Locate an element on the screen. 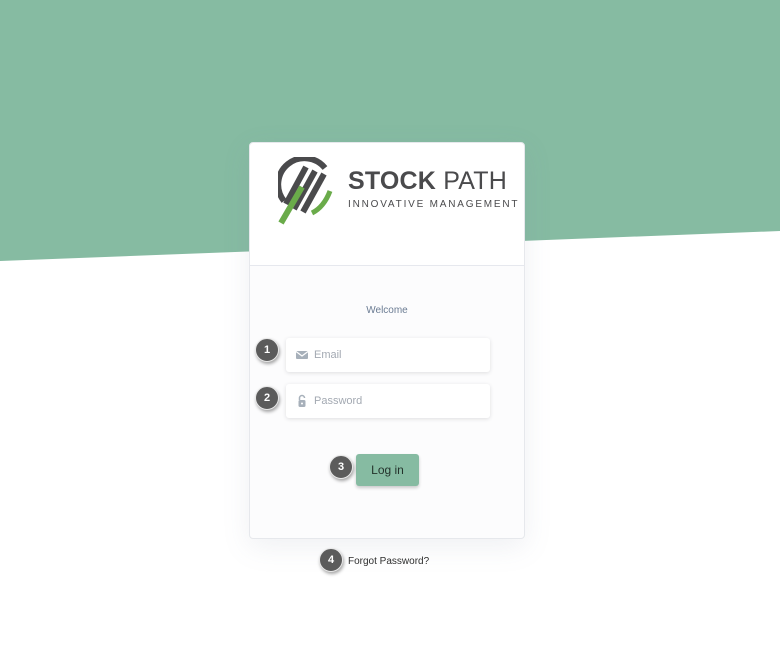 This screenshot has height=665, width=780. lock-icon is located at coordinates (302, 400).